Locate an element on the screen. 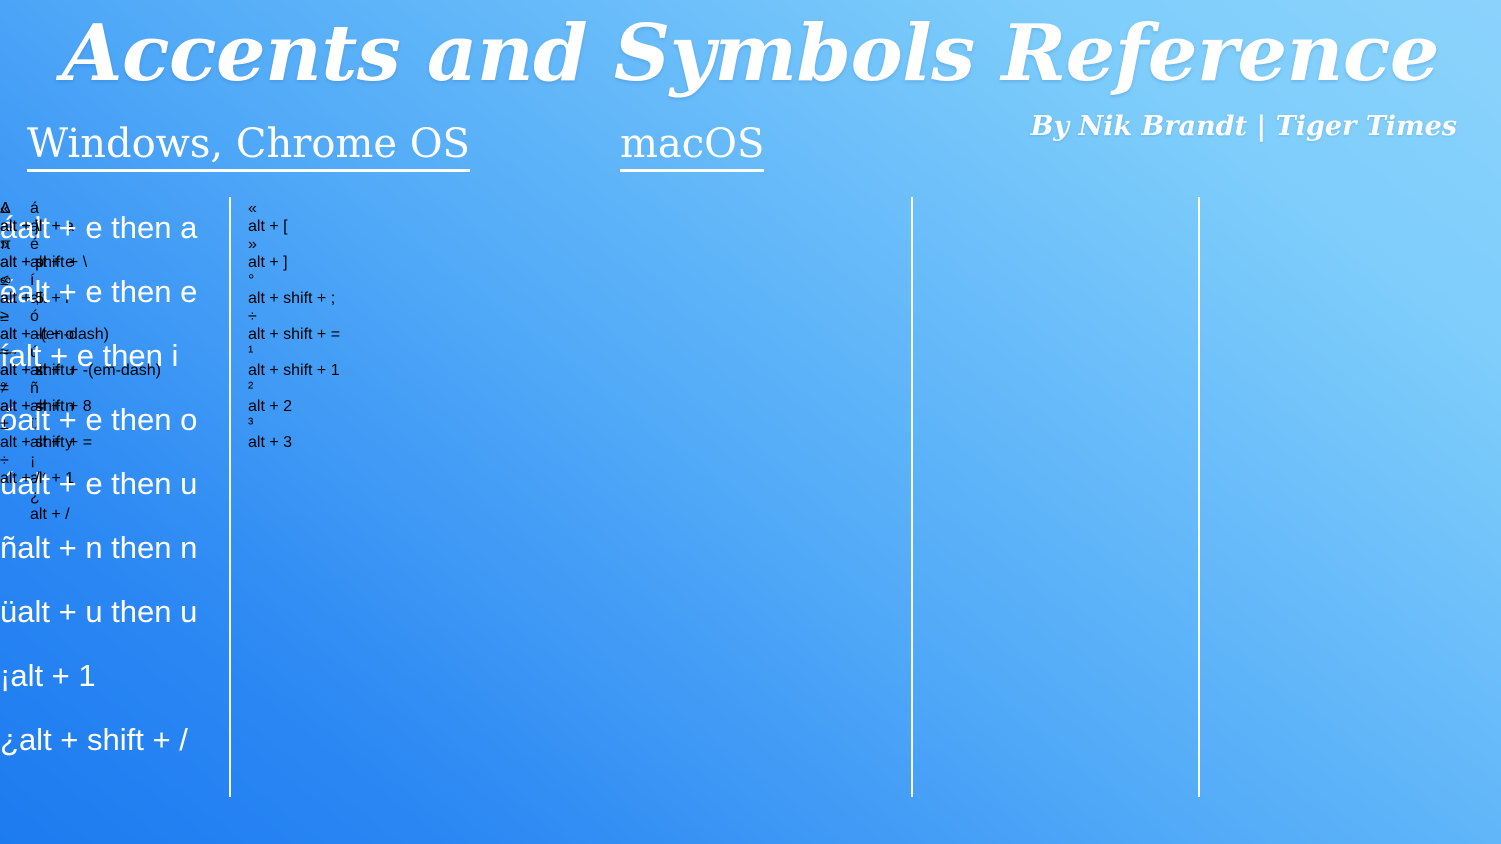 This screenshot has height=844, width=1501. shortcut-row: ÷ alt + / is located at coordinates (46, 470).